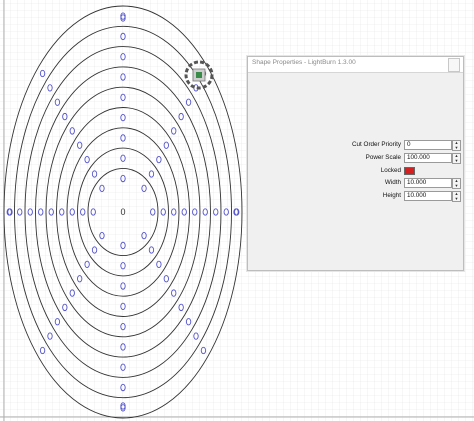 This screenshot has height=421, width=474. Describe the element at coordinates (355, 183) in the screenshot. I see `width-row: Width 10.000 ▲ ▼` at that location.